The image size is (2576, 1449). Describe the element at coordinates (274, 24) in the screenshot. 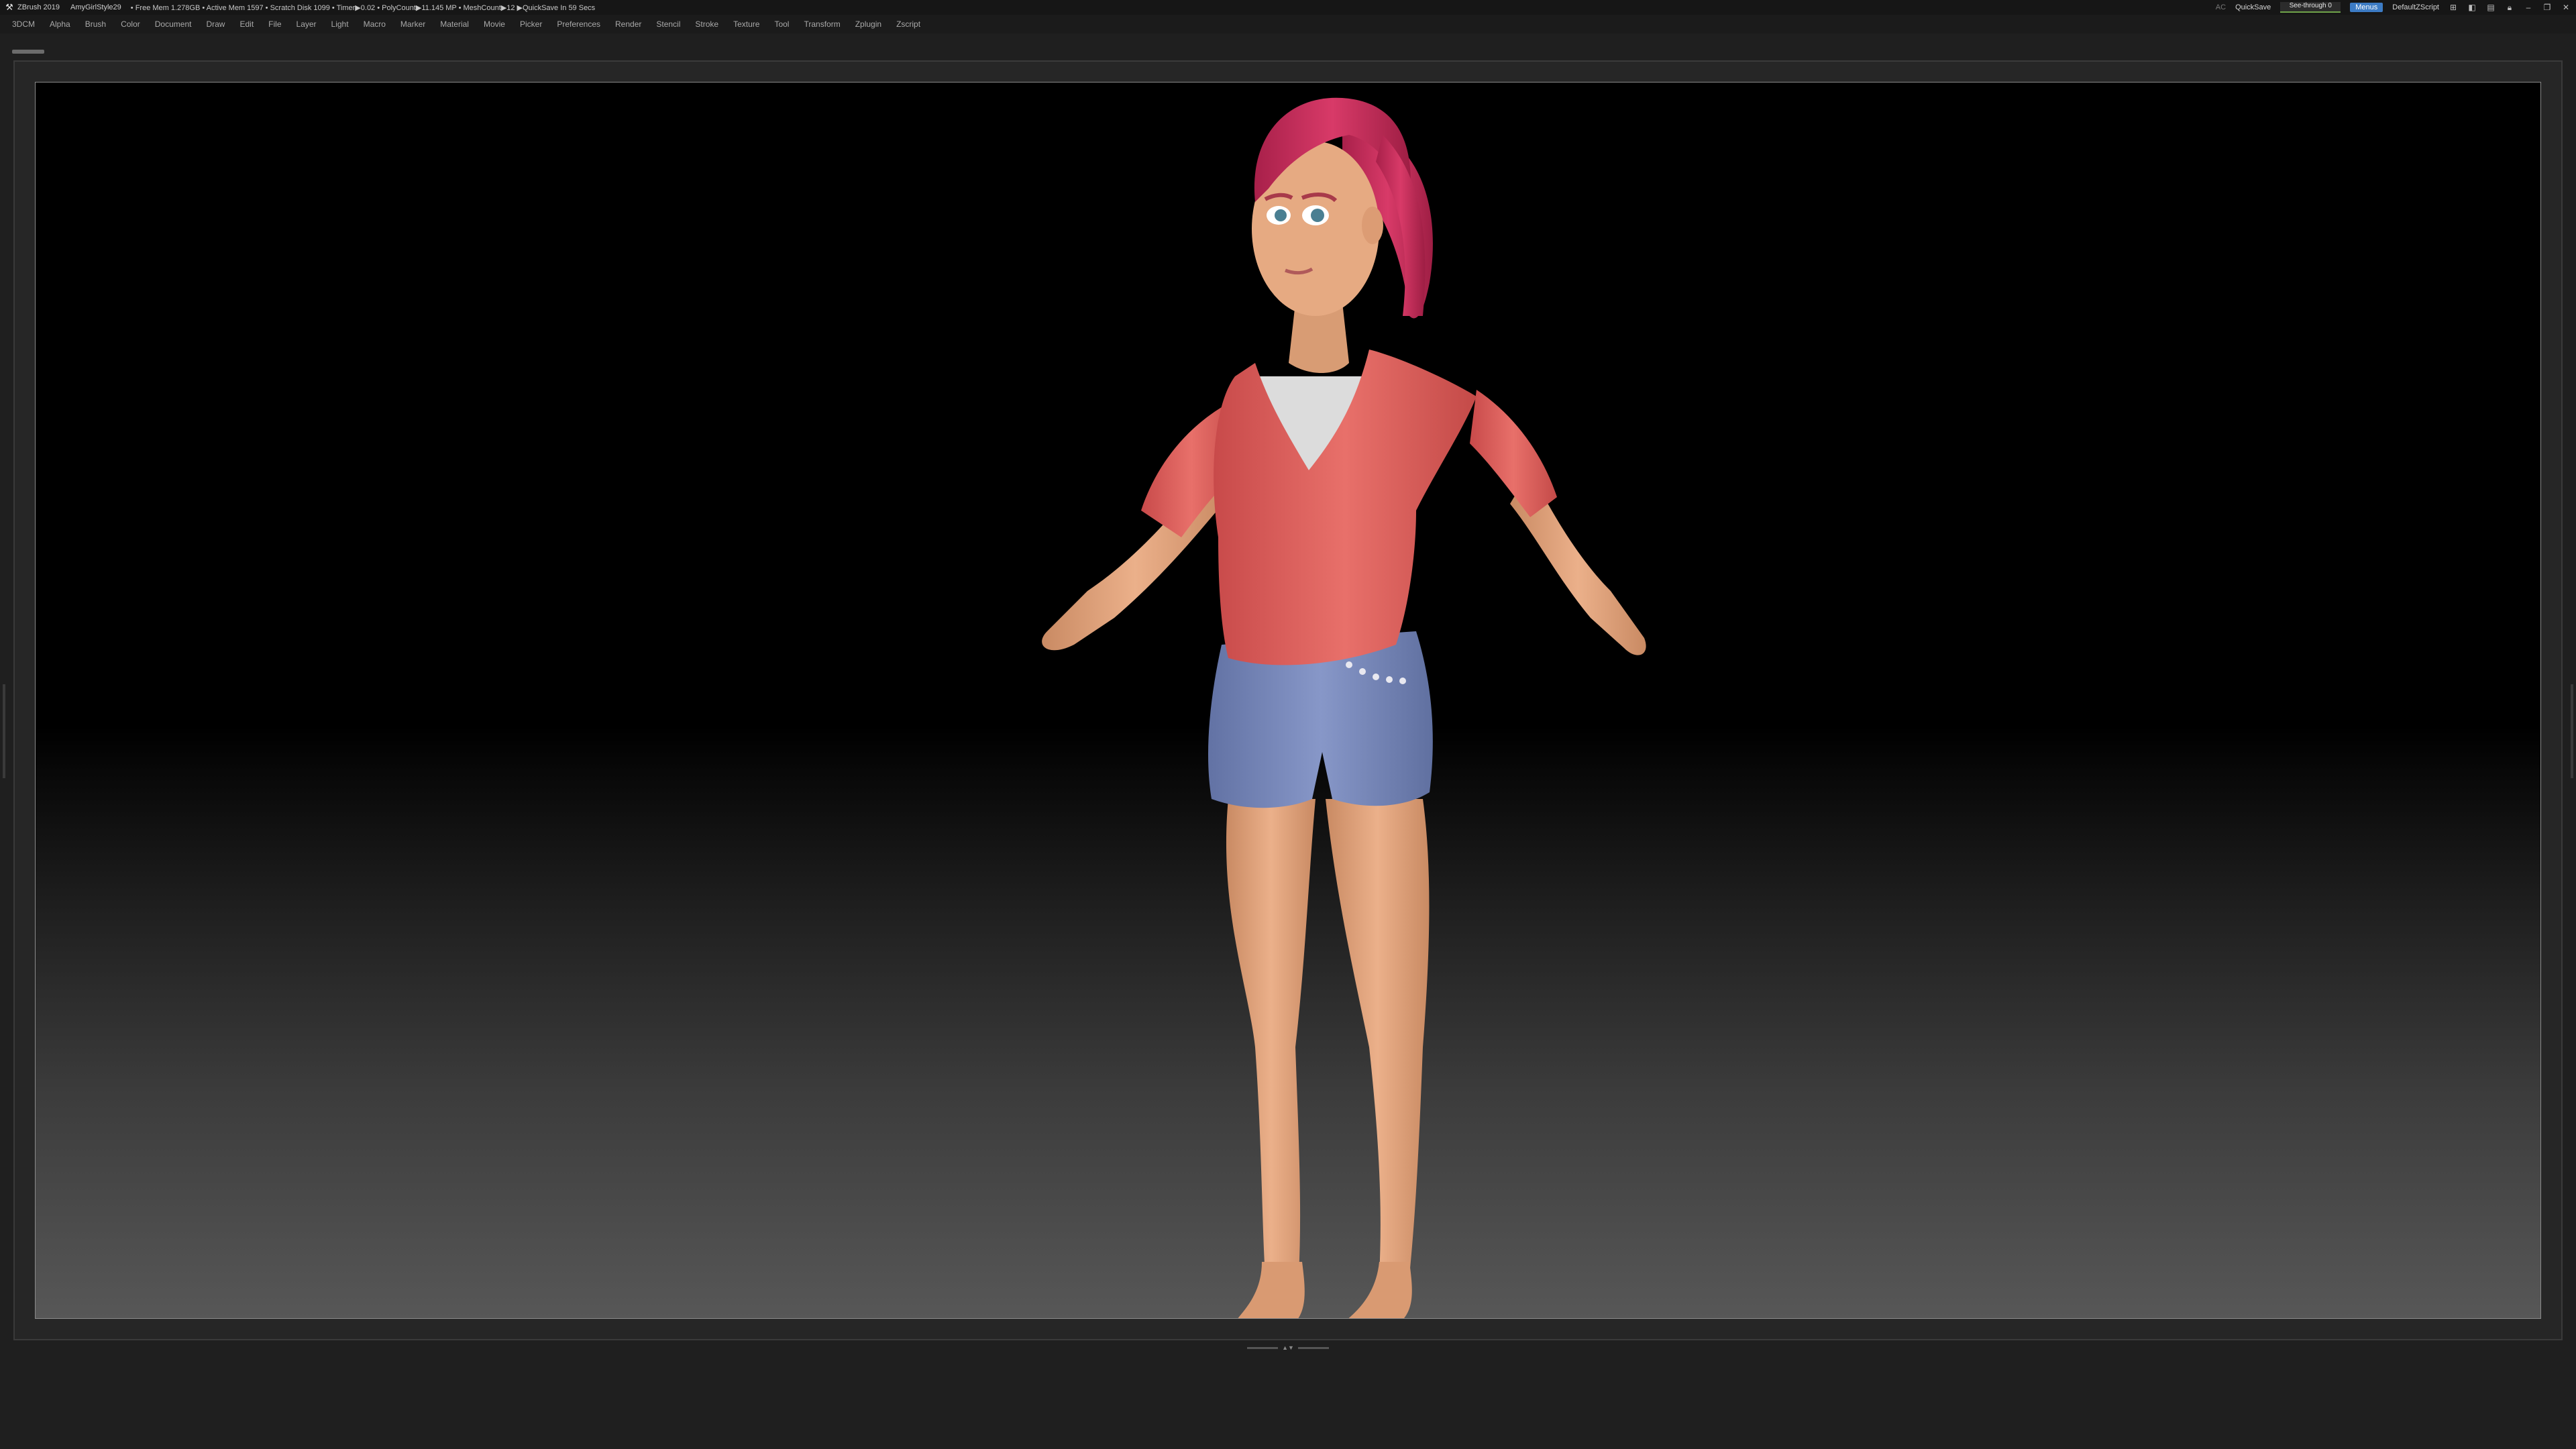

I see `menu-file: File` at that location.